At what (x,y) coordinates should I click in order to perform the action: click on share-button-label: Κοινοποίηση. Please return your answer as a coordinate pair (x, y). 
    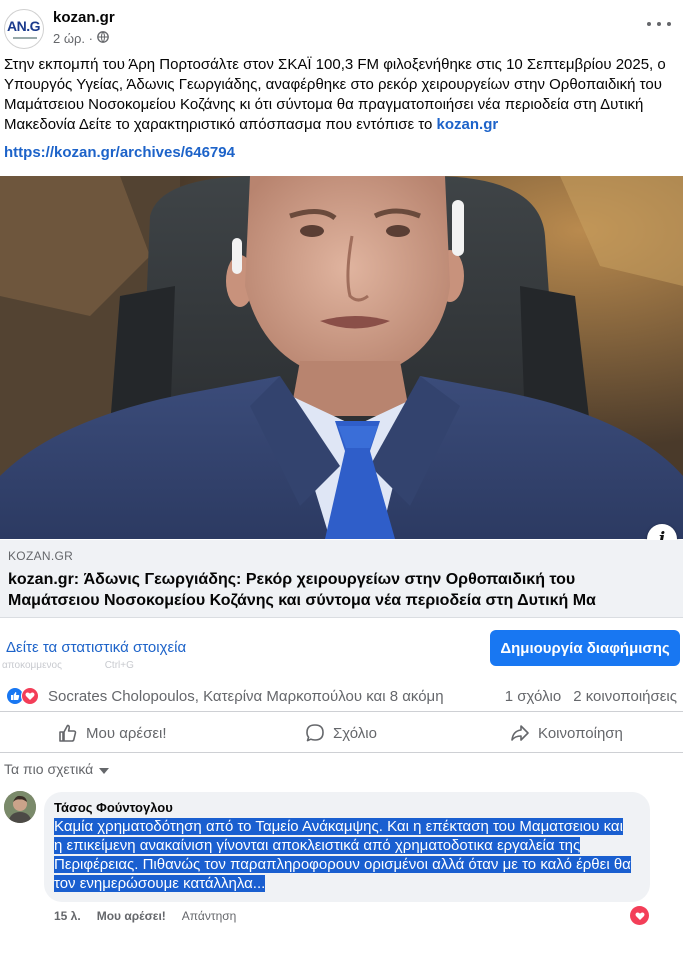
    Looking at the image, I should click on (580, 733).